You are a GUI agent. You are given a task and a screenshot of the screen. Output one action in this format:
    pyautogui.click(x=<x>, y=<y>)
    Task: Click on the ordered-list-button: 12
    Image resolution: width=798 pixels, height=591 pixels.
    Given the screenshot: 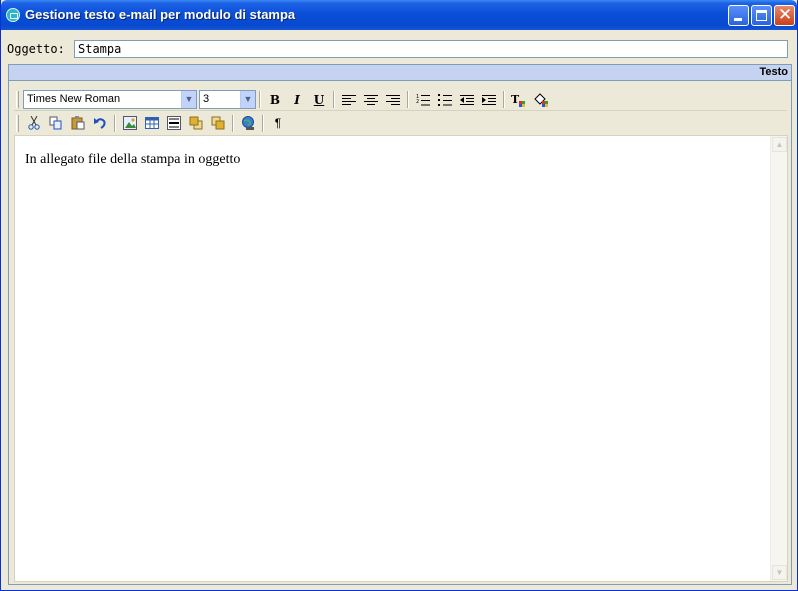 What is the action you would take?
    pyautogui.click(x=423, y=100)
    